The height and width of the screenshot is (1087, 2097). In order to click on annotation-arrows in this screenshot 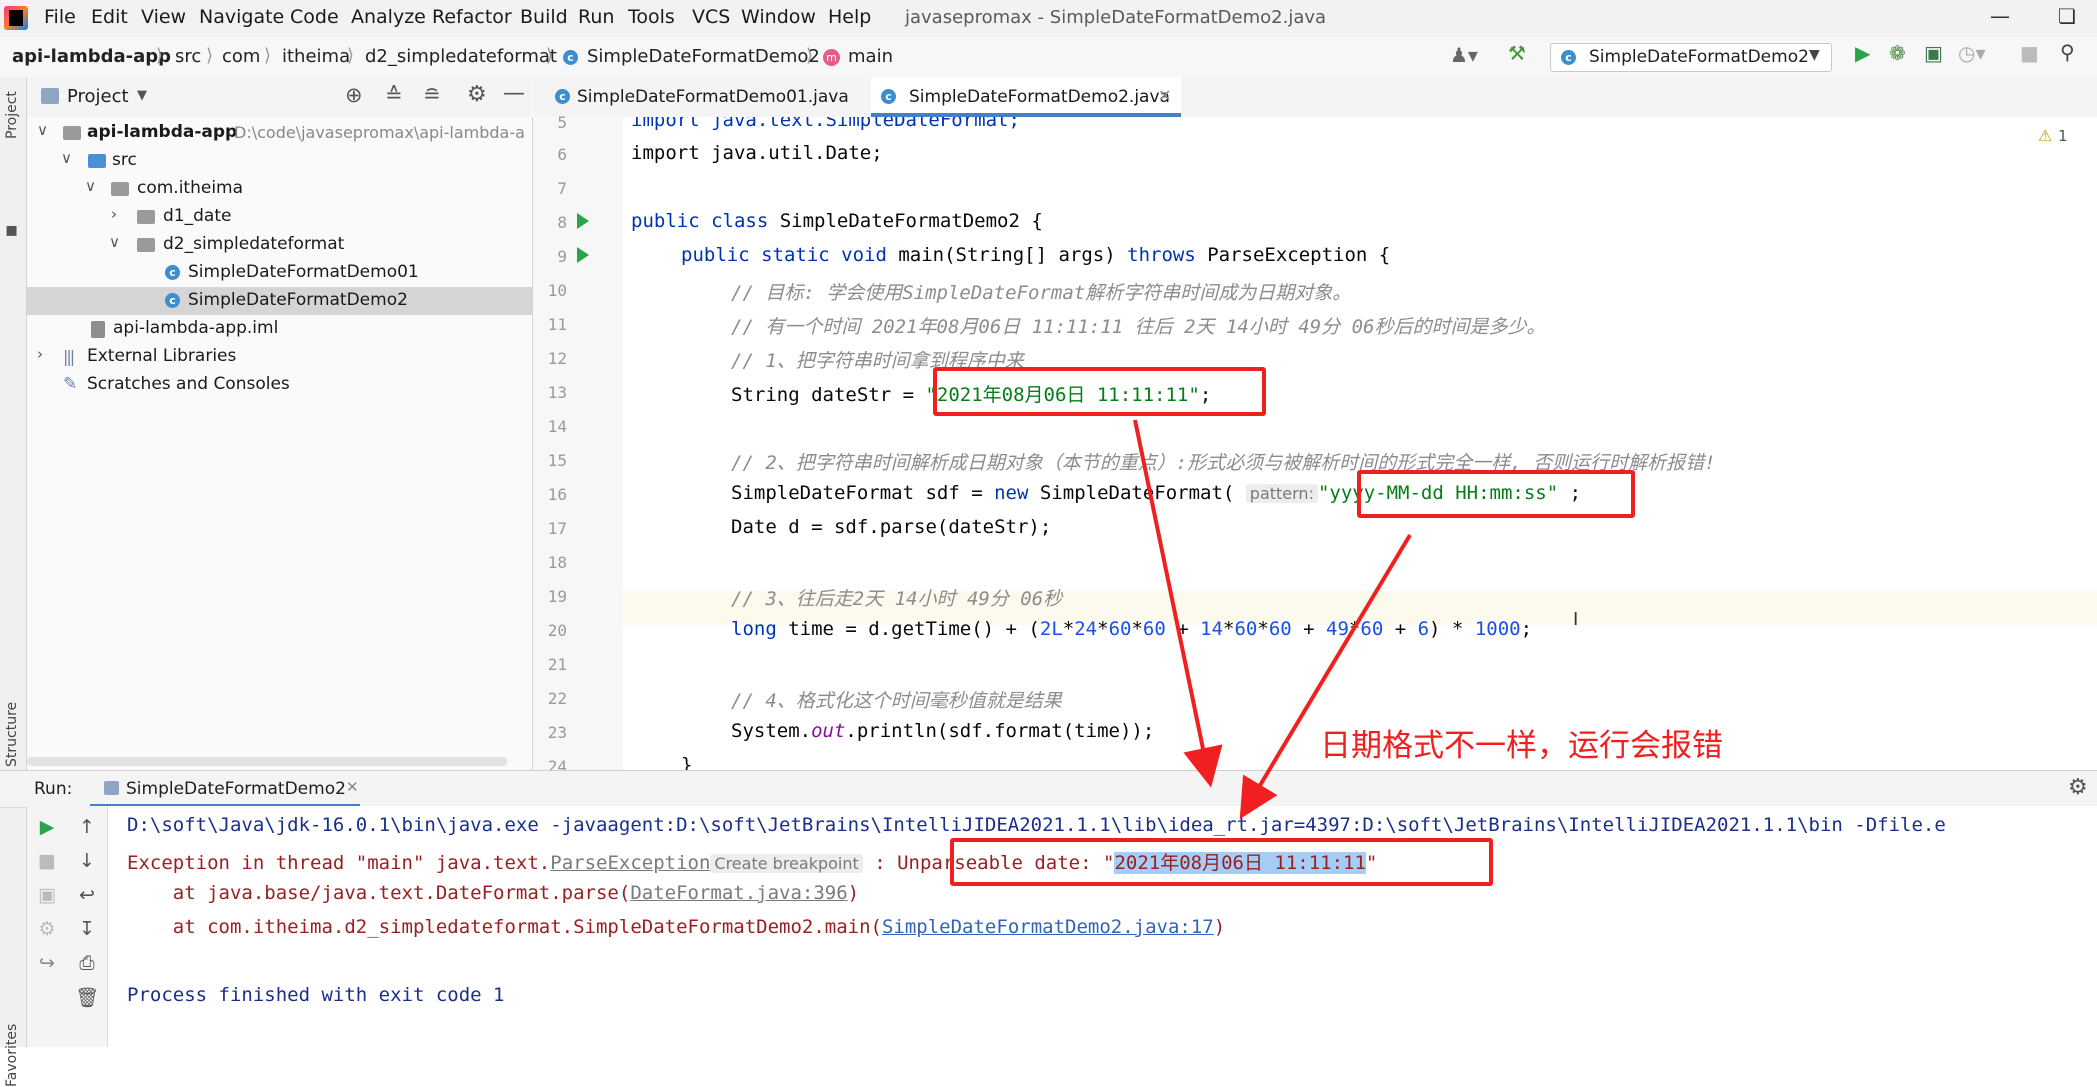, I will do `click(1272, 619)`.